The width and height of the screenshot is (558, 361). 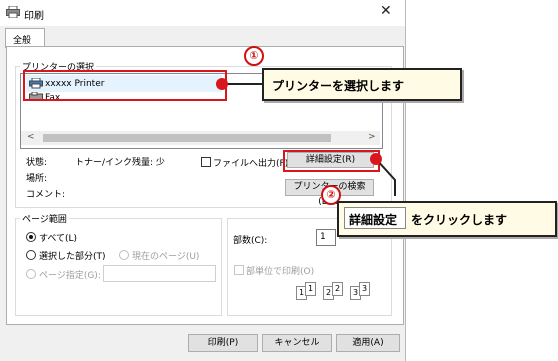 What do you see at coordinates (254, 56) in the screenshot?
I see `step-1-number: ①` at bounding box center [254, 56].